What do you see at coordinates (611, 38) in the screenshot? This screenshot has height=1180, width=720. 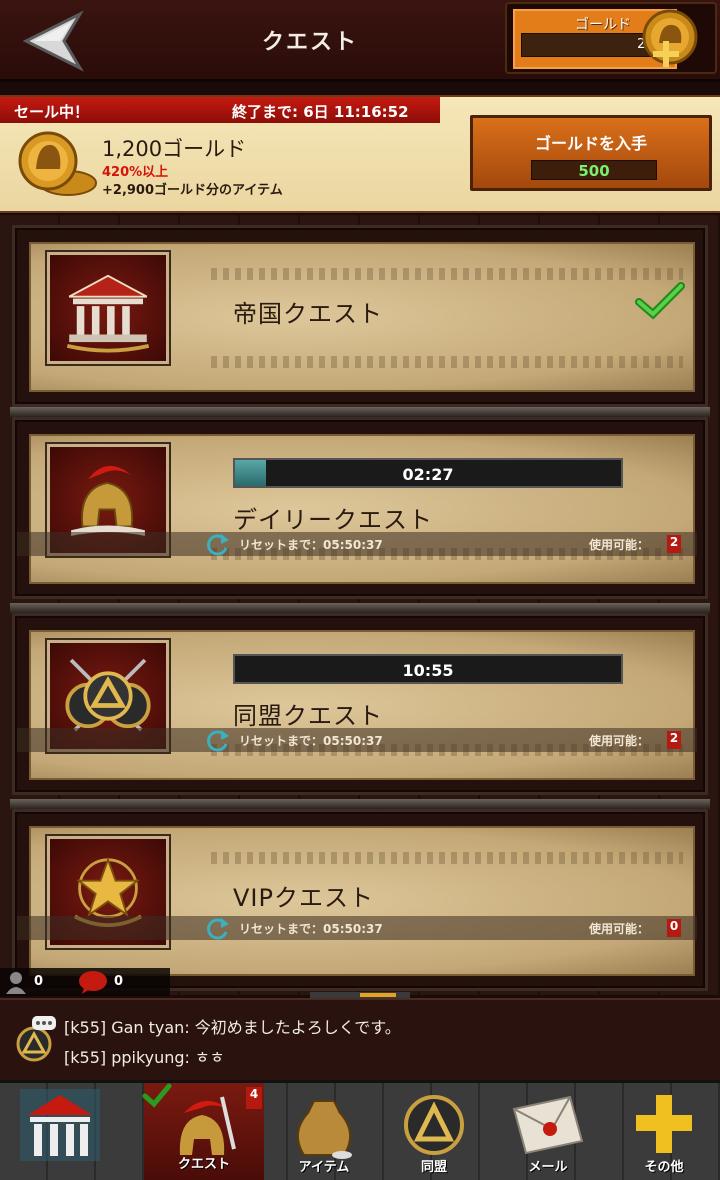 I see `gold-balance: ゴールド 200` at bounding box center [611, 38].